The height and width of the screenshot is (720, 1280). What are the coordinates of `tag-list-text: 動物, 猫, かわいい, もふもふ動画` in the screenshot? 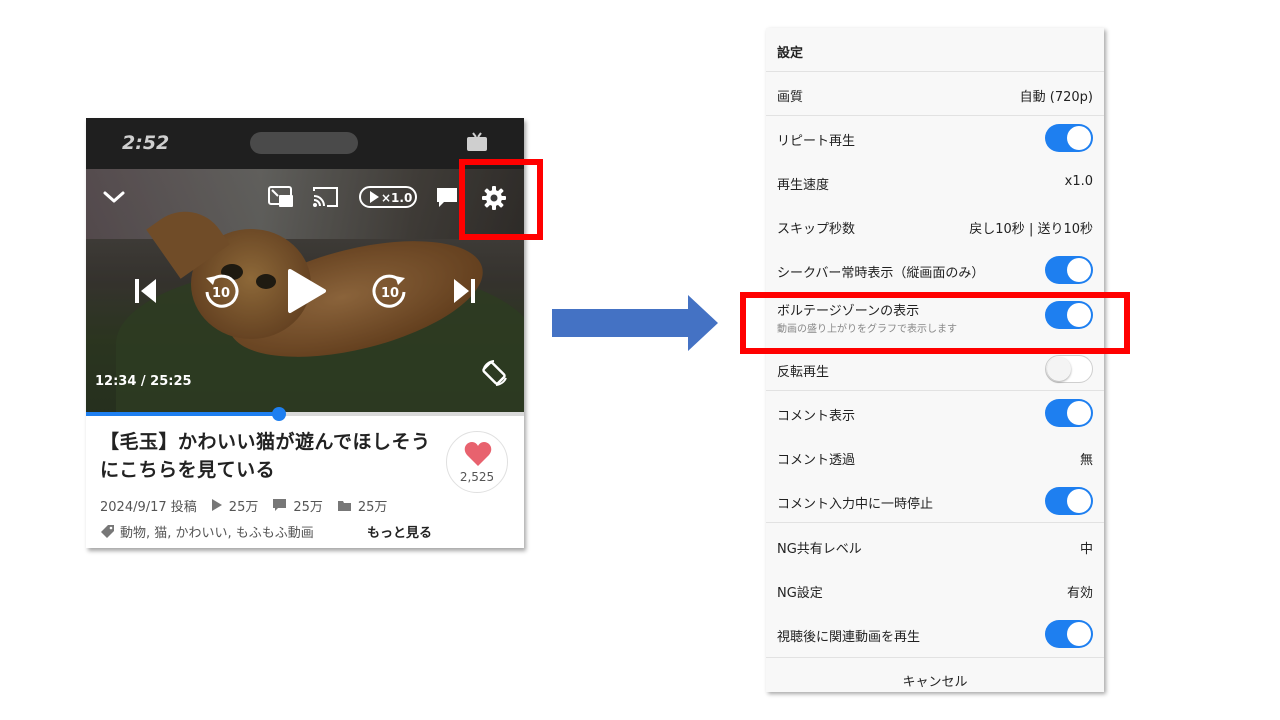 It's located at (217, 533).